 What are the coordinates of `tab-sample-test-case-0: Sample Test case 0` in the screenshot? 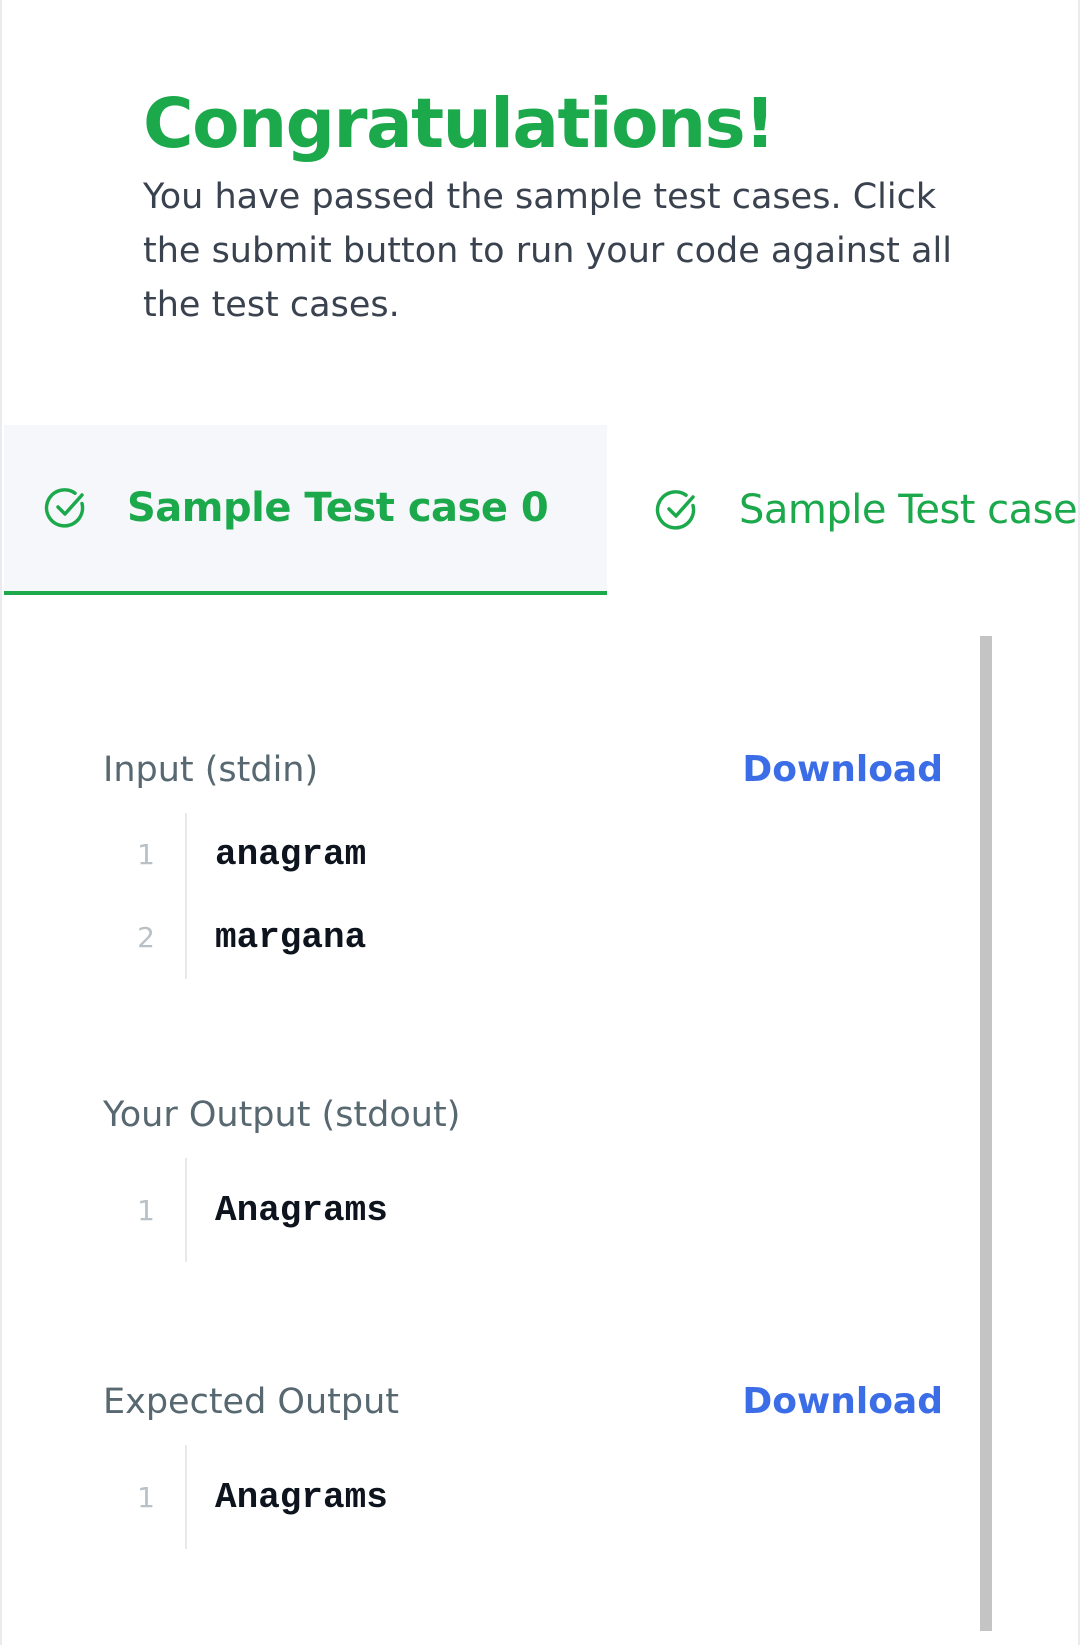 It's located at (305, 510).